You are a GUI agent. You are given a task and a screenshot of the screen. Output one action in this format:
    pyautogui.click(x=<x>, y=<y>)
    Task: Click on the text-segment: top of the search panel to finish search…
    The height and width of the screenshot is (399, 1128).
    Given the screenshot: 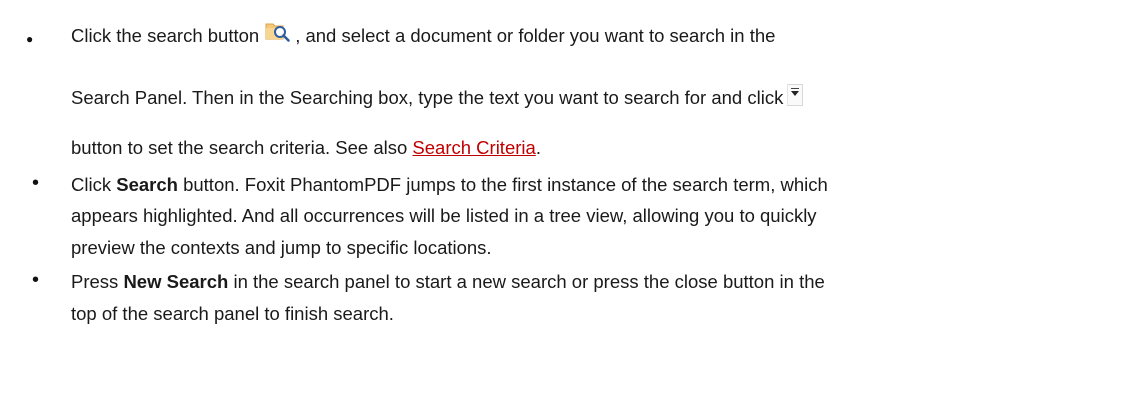 What is the action you would take?
    pyautogui.click(x=232, y=313)
    